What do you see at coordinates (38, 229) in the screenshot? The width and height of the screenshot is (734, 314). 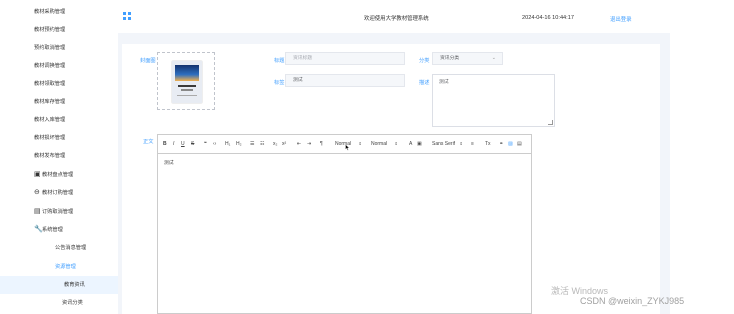 I see `wrench-icon: 🔧` at bounding box center [38, 229].